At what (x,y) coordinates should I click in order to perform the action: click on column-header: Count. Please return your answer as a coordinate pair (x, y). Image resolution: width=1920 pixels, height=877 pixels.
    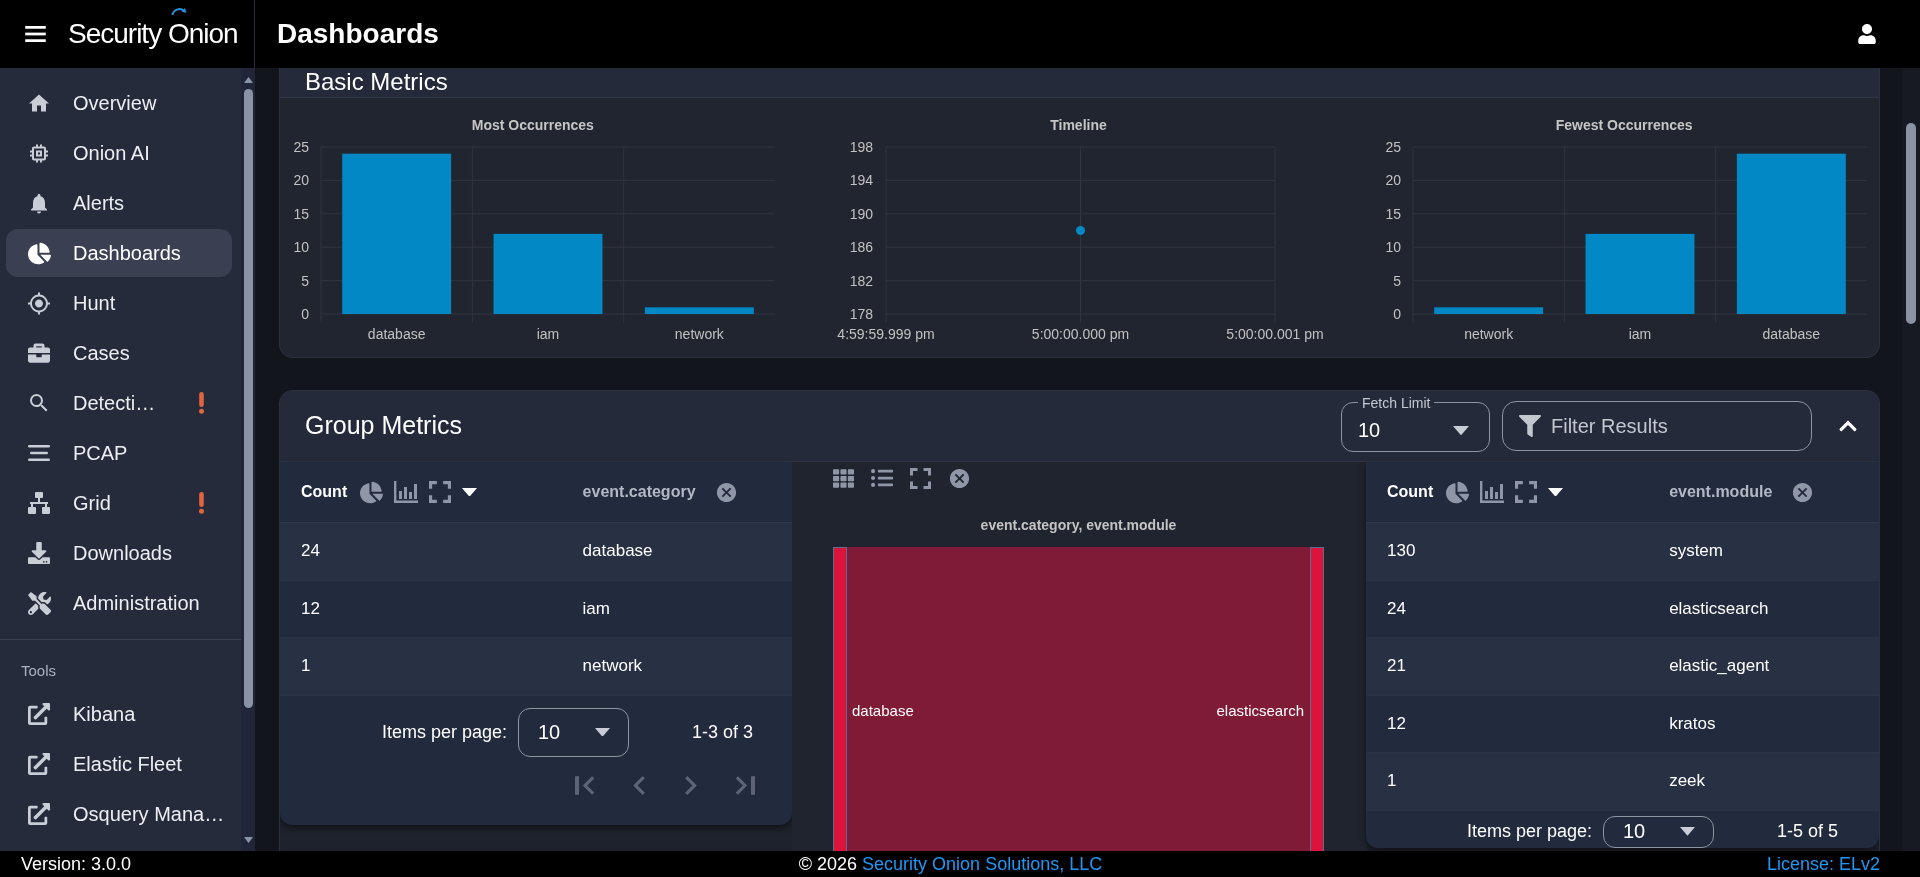
    Looking at the image, I should click on (324, 492).